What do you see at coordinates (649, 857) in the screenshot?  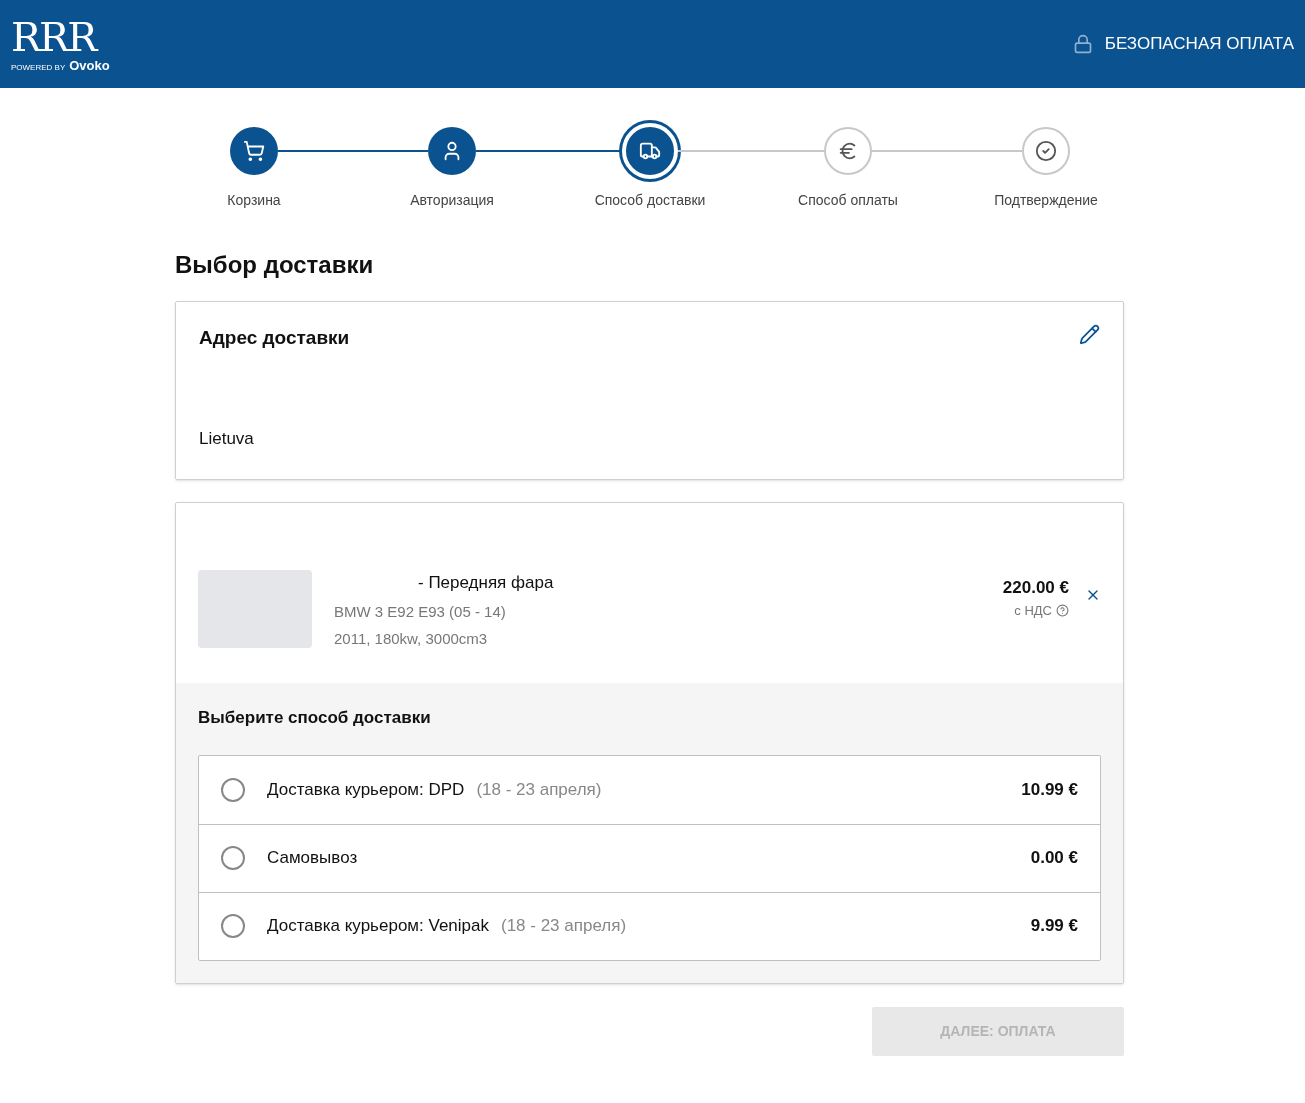 I see `delivery-option: Самовывоз 0.00 €` at bounding box center [649, 857].